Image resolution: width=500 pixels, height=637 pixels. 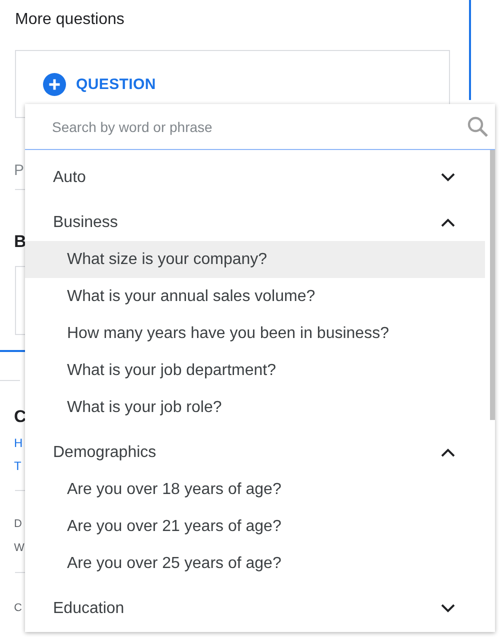 What do you see at coordinates (20, 242) in the screenshot?
I see `section-heading: B` at bounding box center [20, 242].